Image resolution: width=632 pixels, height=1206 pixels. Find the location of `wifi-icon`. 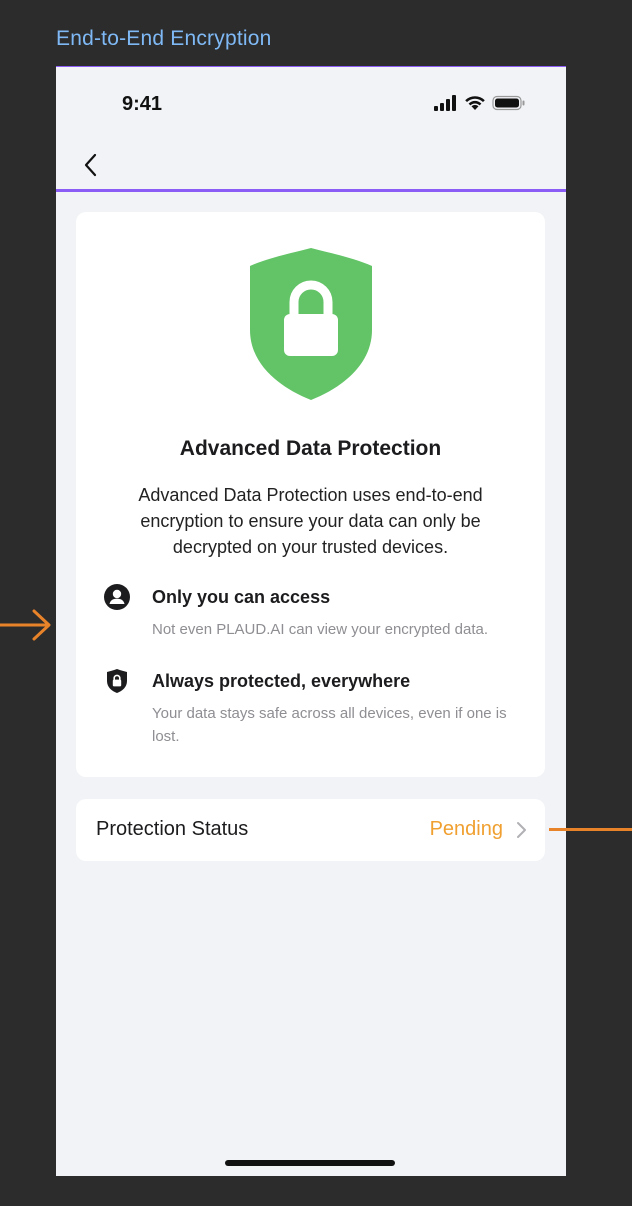

wifi-icon is located at coordinates (475, 103).